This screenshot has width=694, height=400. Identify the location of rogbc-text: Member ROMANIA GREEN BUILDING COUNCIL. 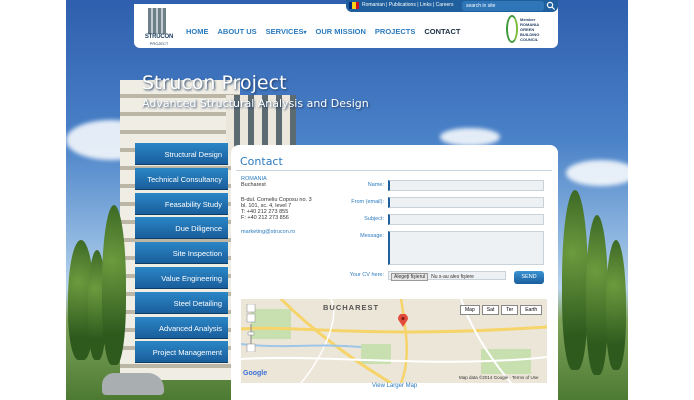
(529, 29).